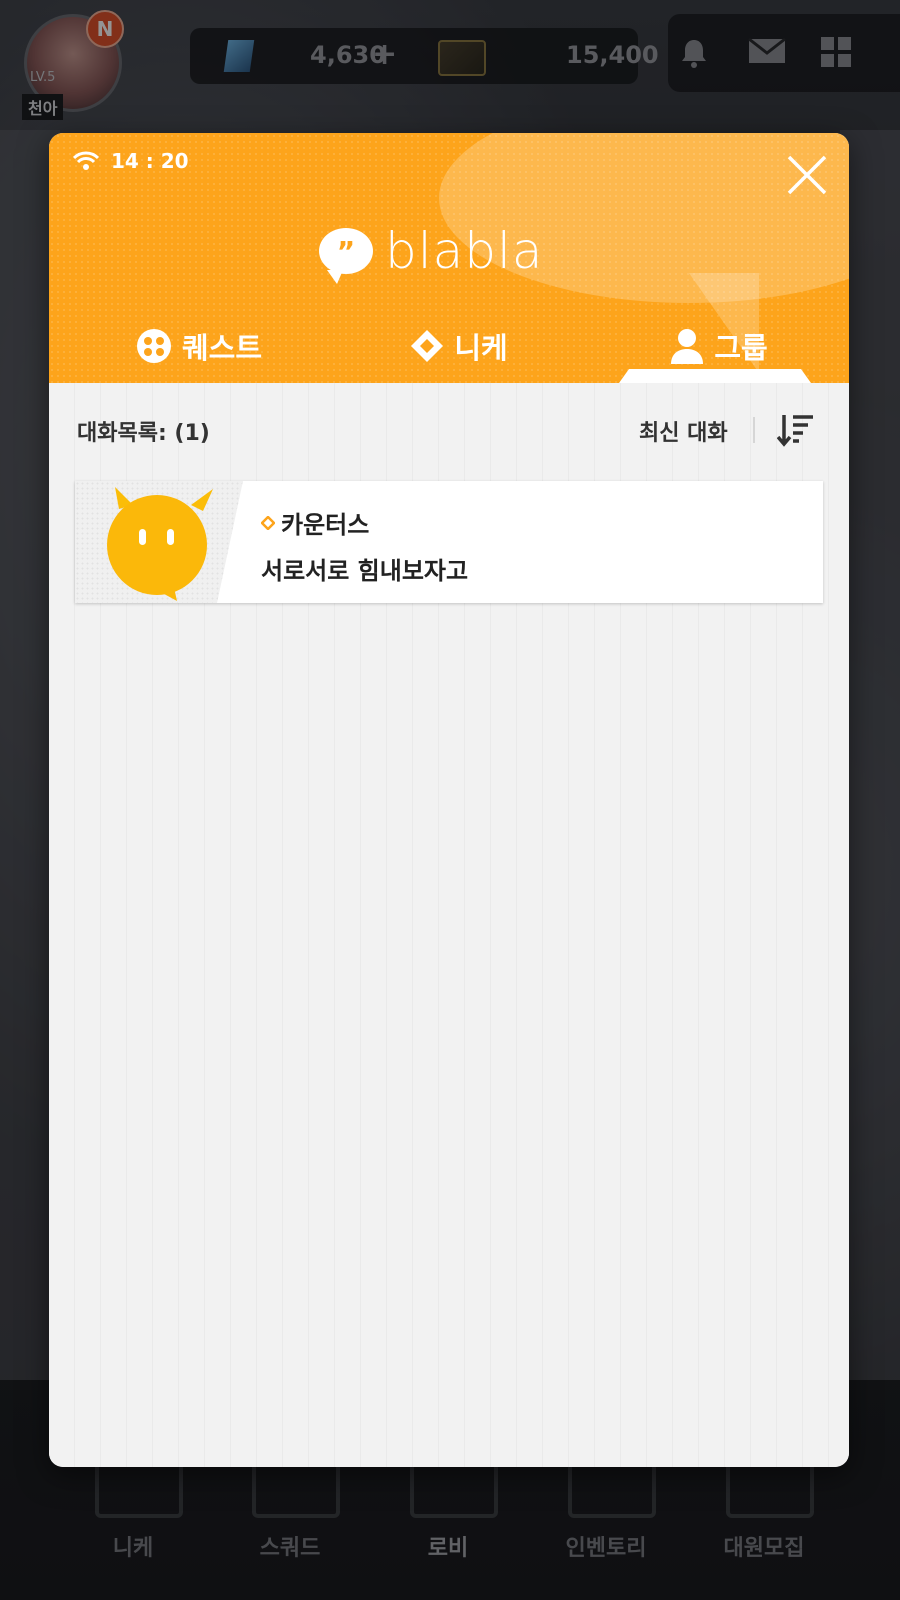 This screenshot has height=1600, width=900. I want to click on logo-text: blabla, so click(464, 251).